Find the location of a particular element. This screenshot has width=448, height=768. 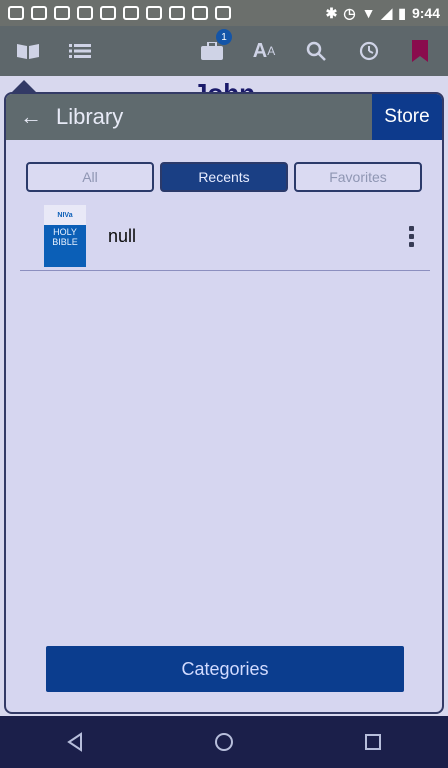

home-icon is located at coordinates (224, 742).